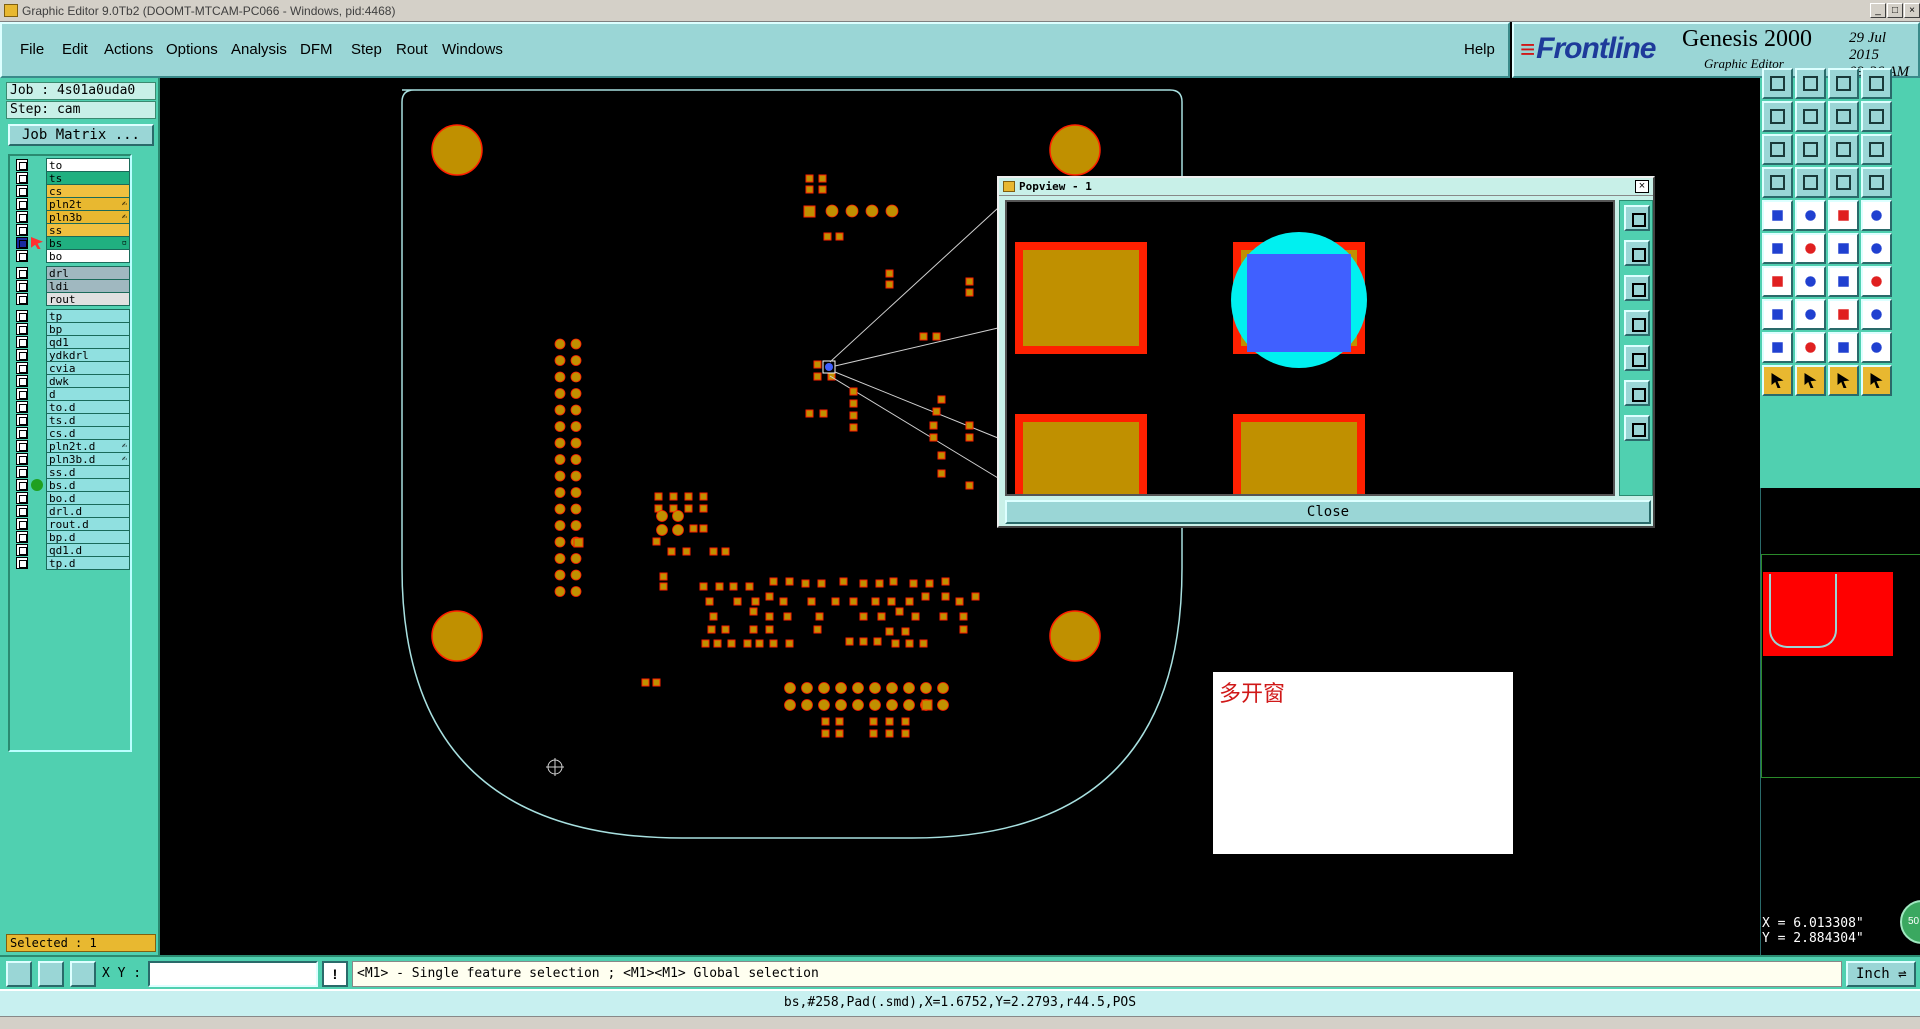  What do you see at coordinates (233, 974) in the screenshot?
I see `xy-input` at bounding box center [233, 974].